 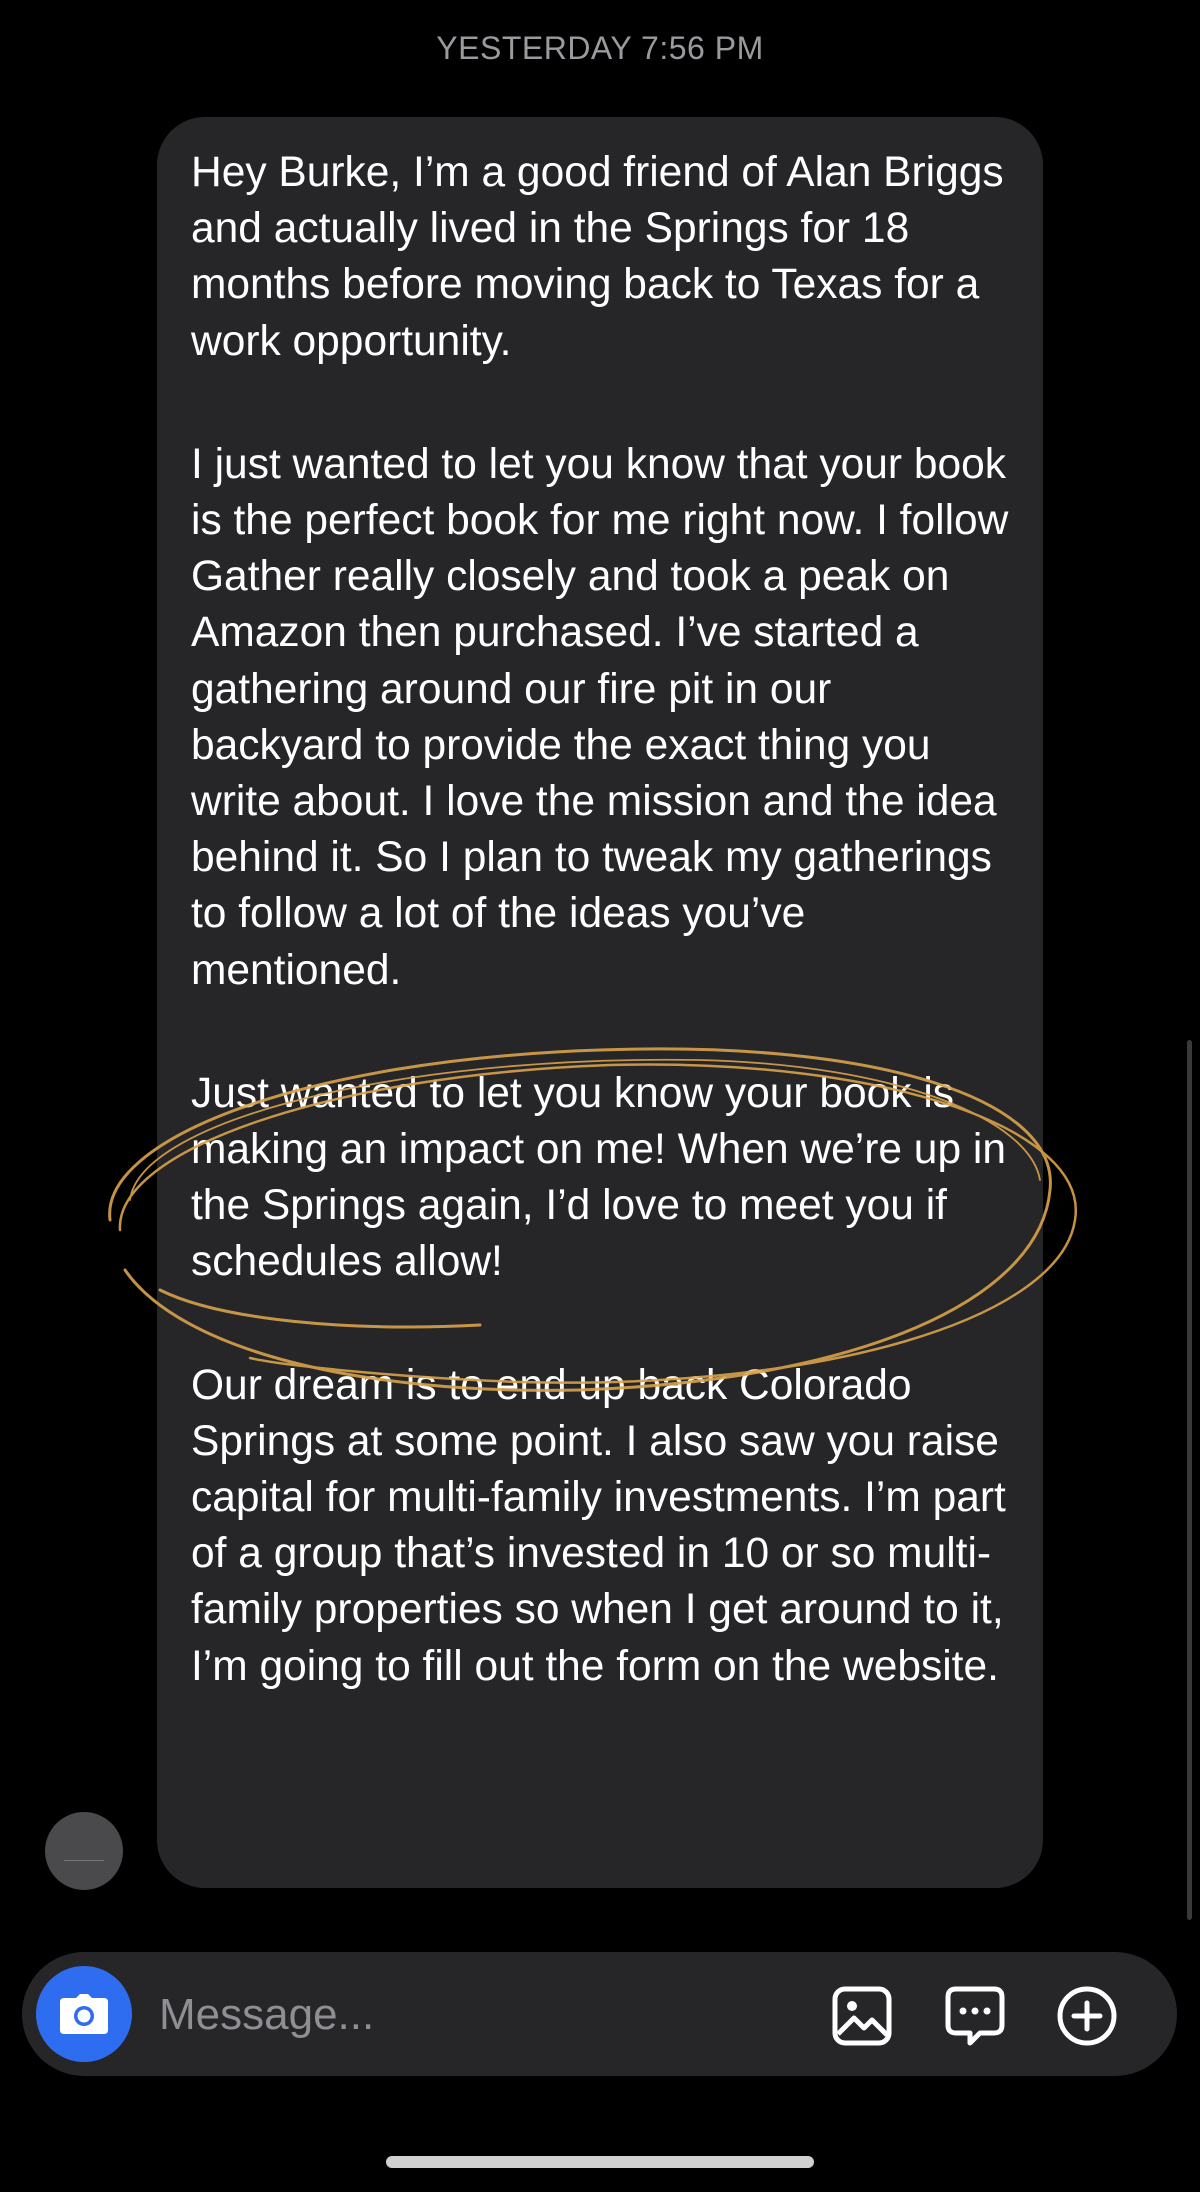 I want to click on scrollbar, so click(x=1189, y=1480).